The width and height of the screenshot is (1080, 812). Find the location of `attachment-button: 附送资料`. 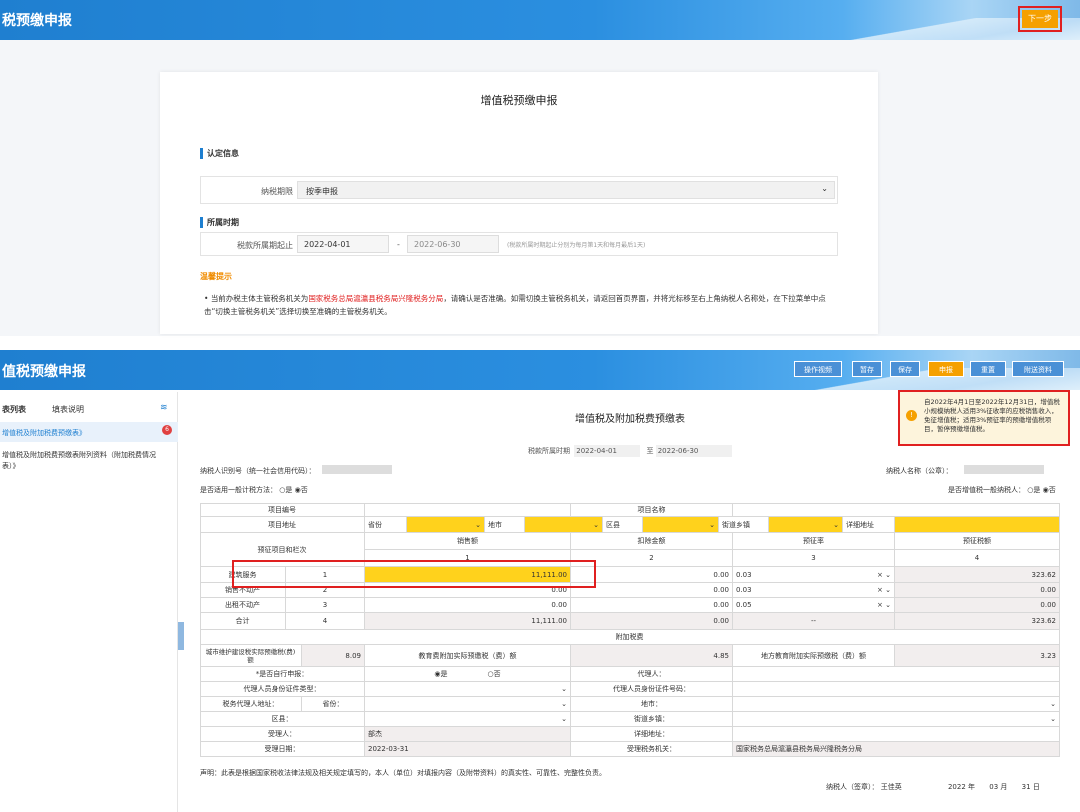

attachment-button: 附送资料 is located at coordinates (1038, 369).